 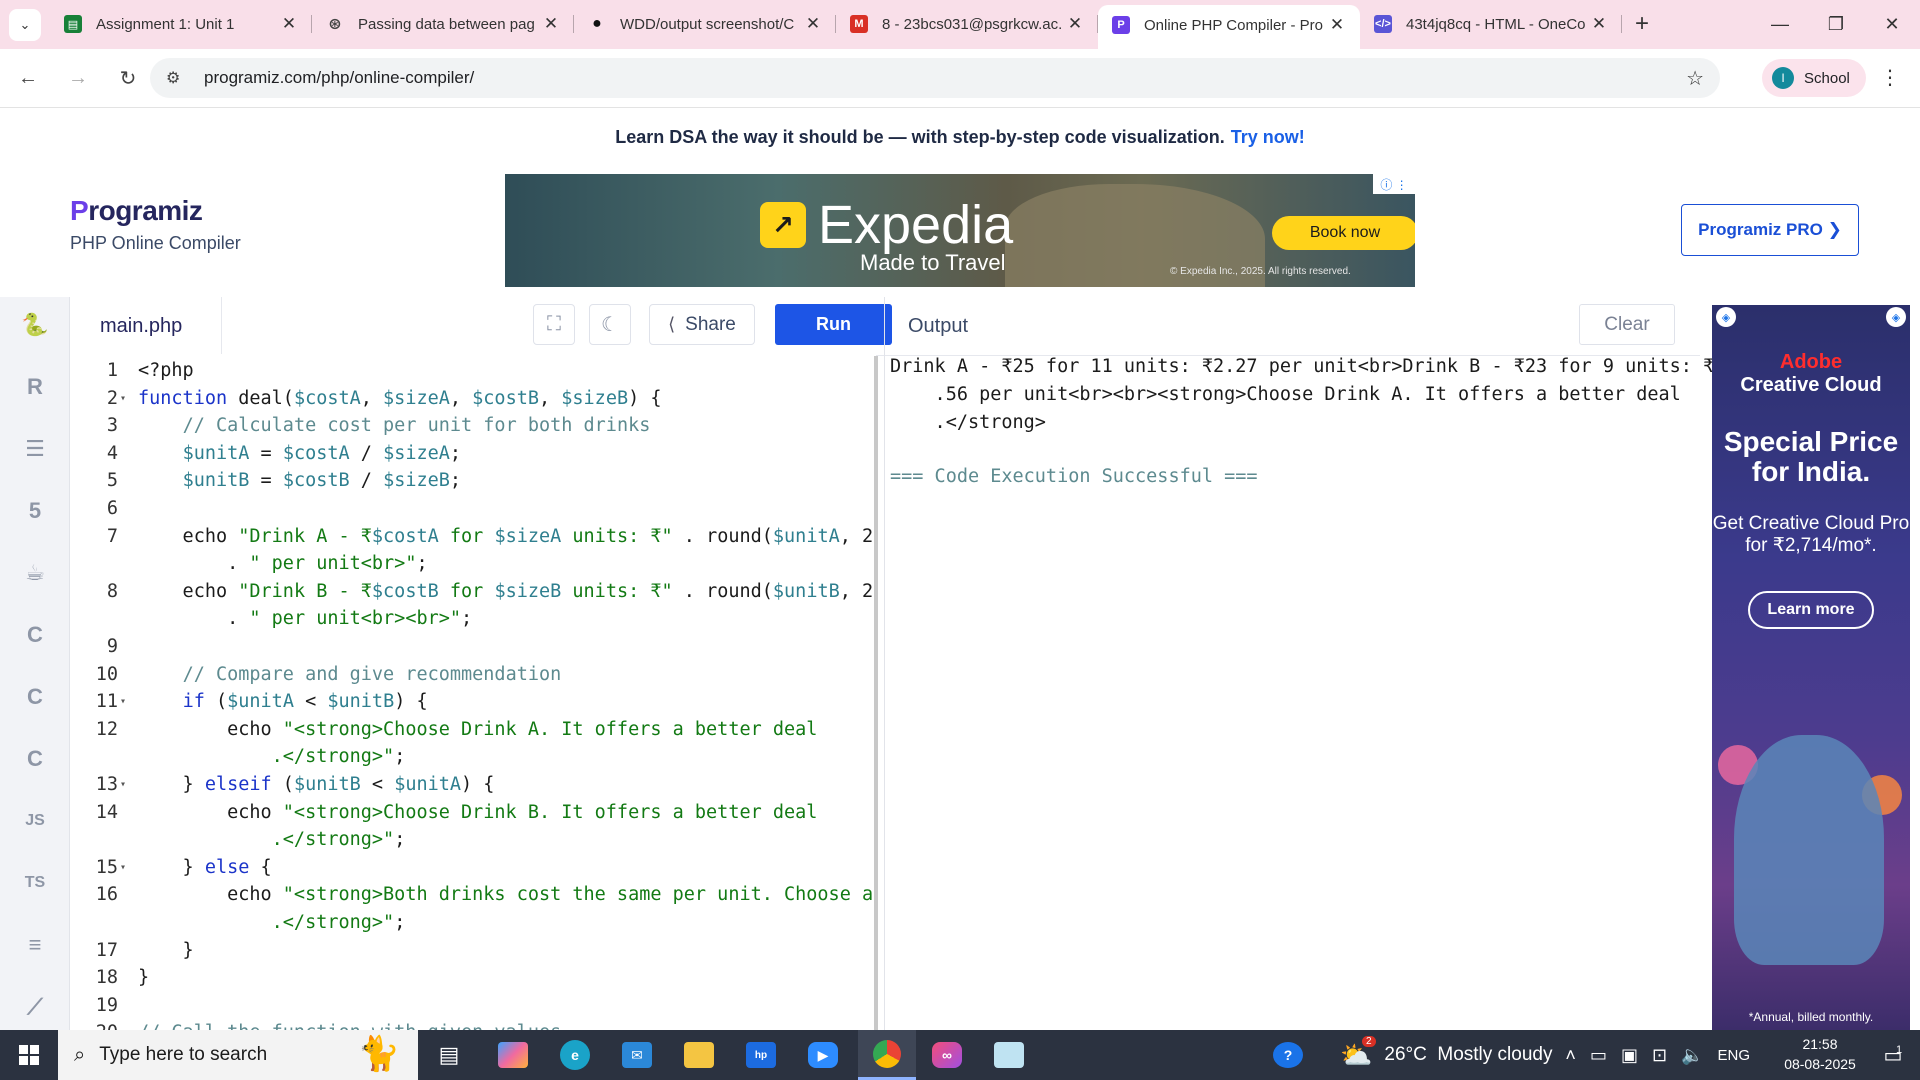 I want to click on browser-tab: ● WDD/output screenshot/C ✕, so click(x=705, y=24).